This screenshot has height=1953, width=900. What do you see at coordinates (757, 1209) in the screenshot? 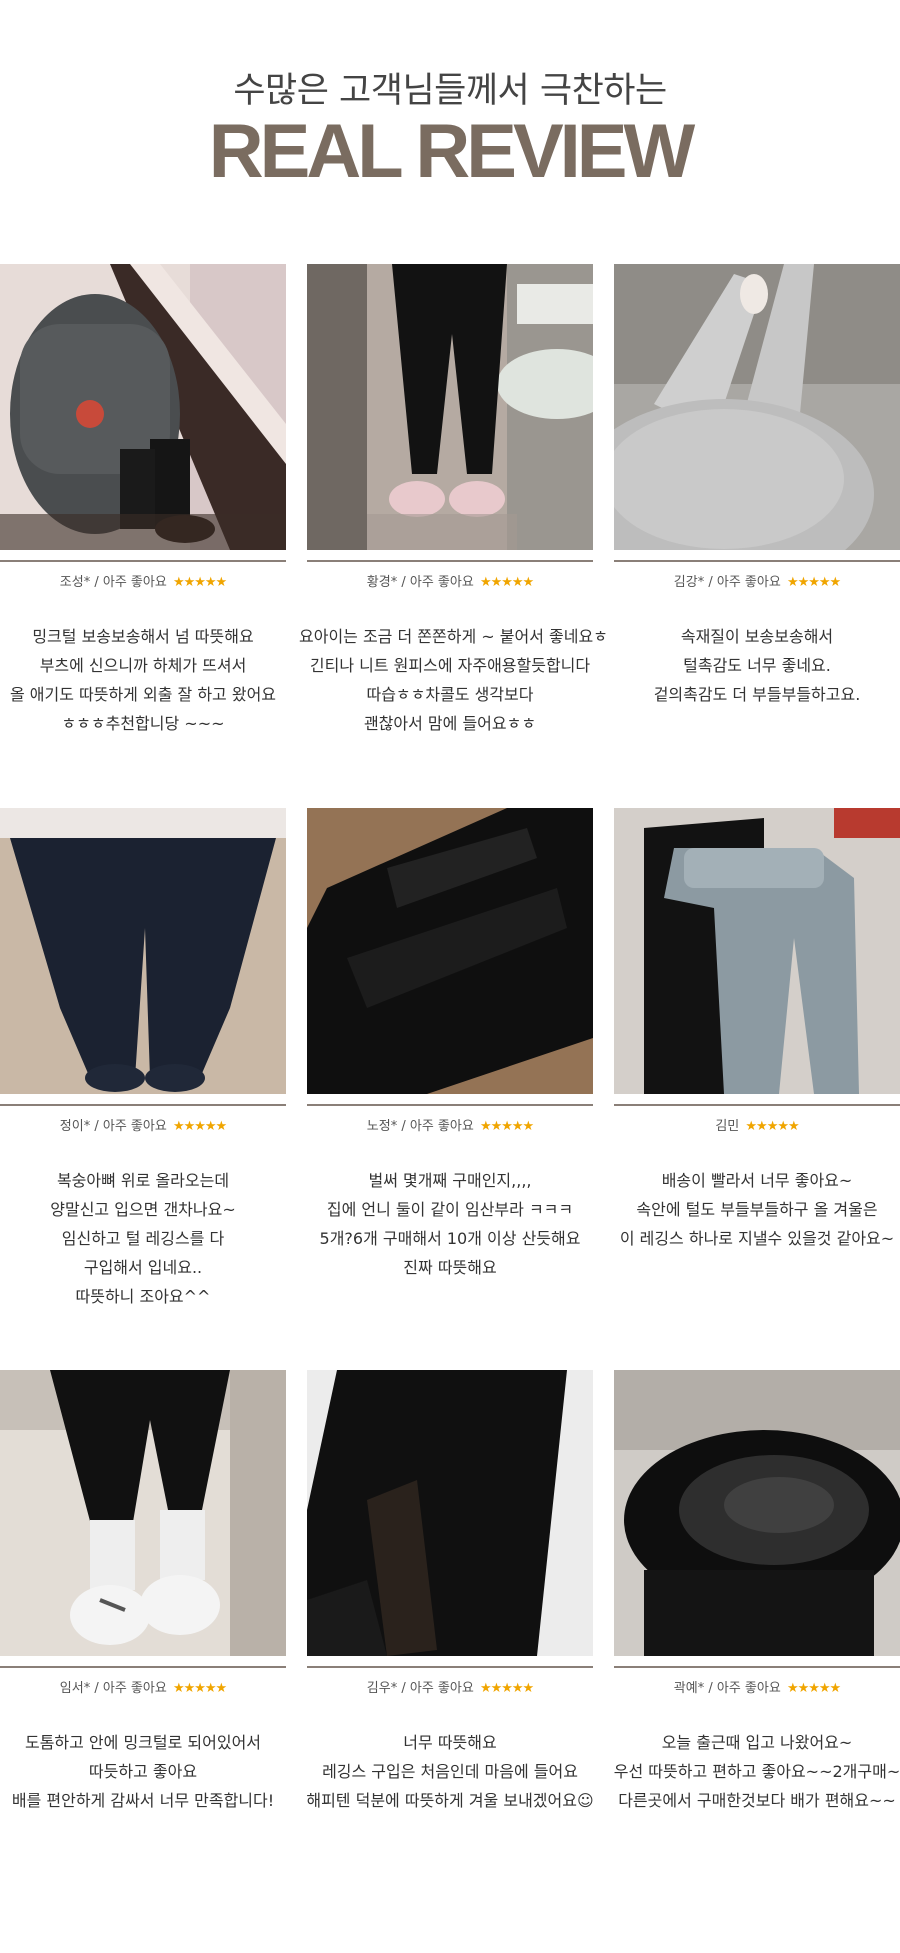
I see `review-line: 속안에 털도 부들부들하구 올 겨울은` at bounding box center [757, 1209].